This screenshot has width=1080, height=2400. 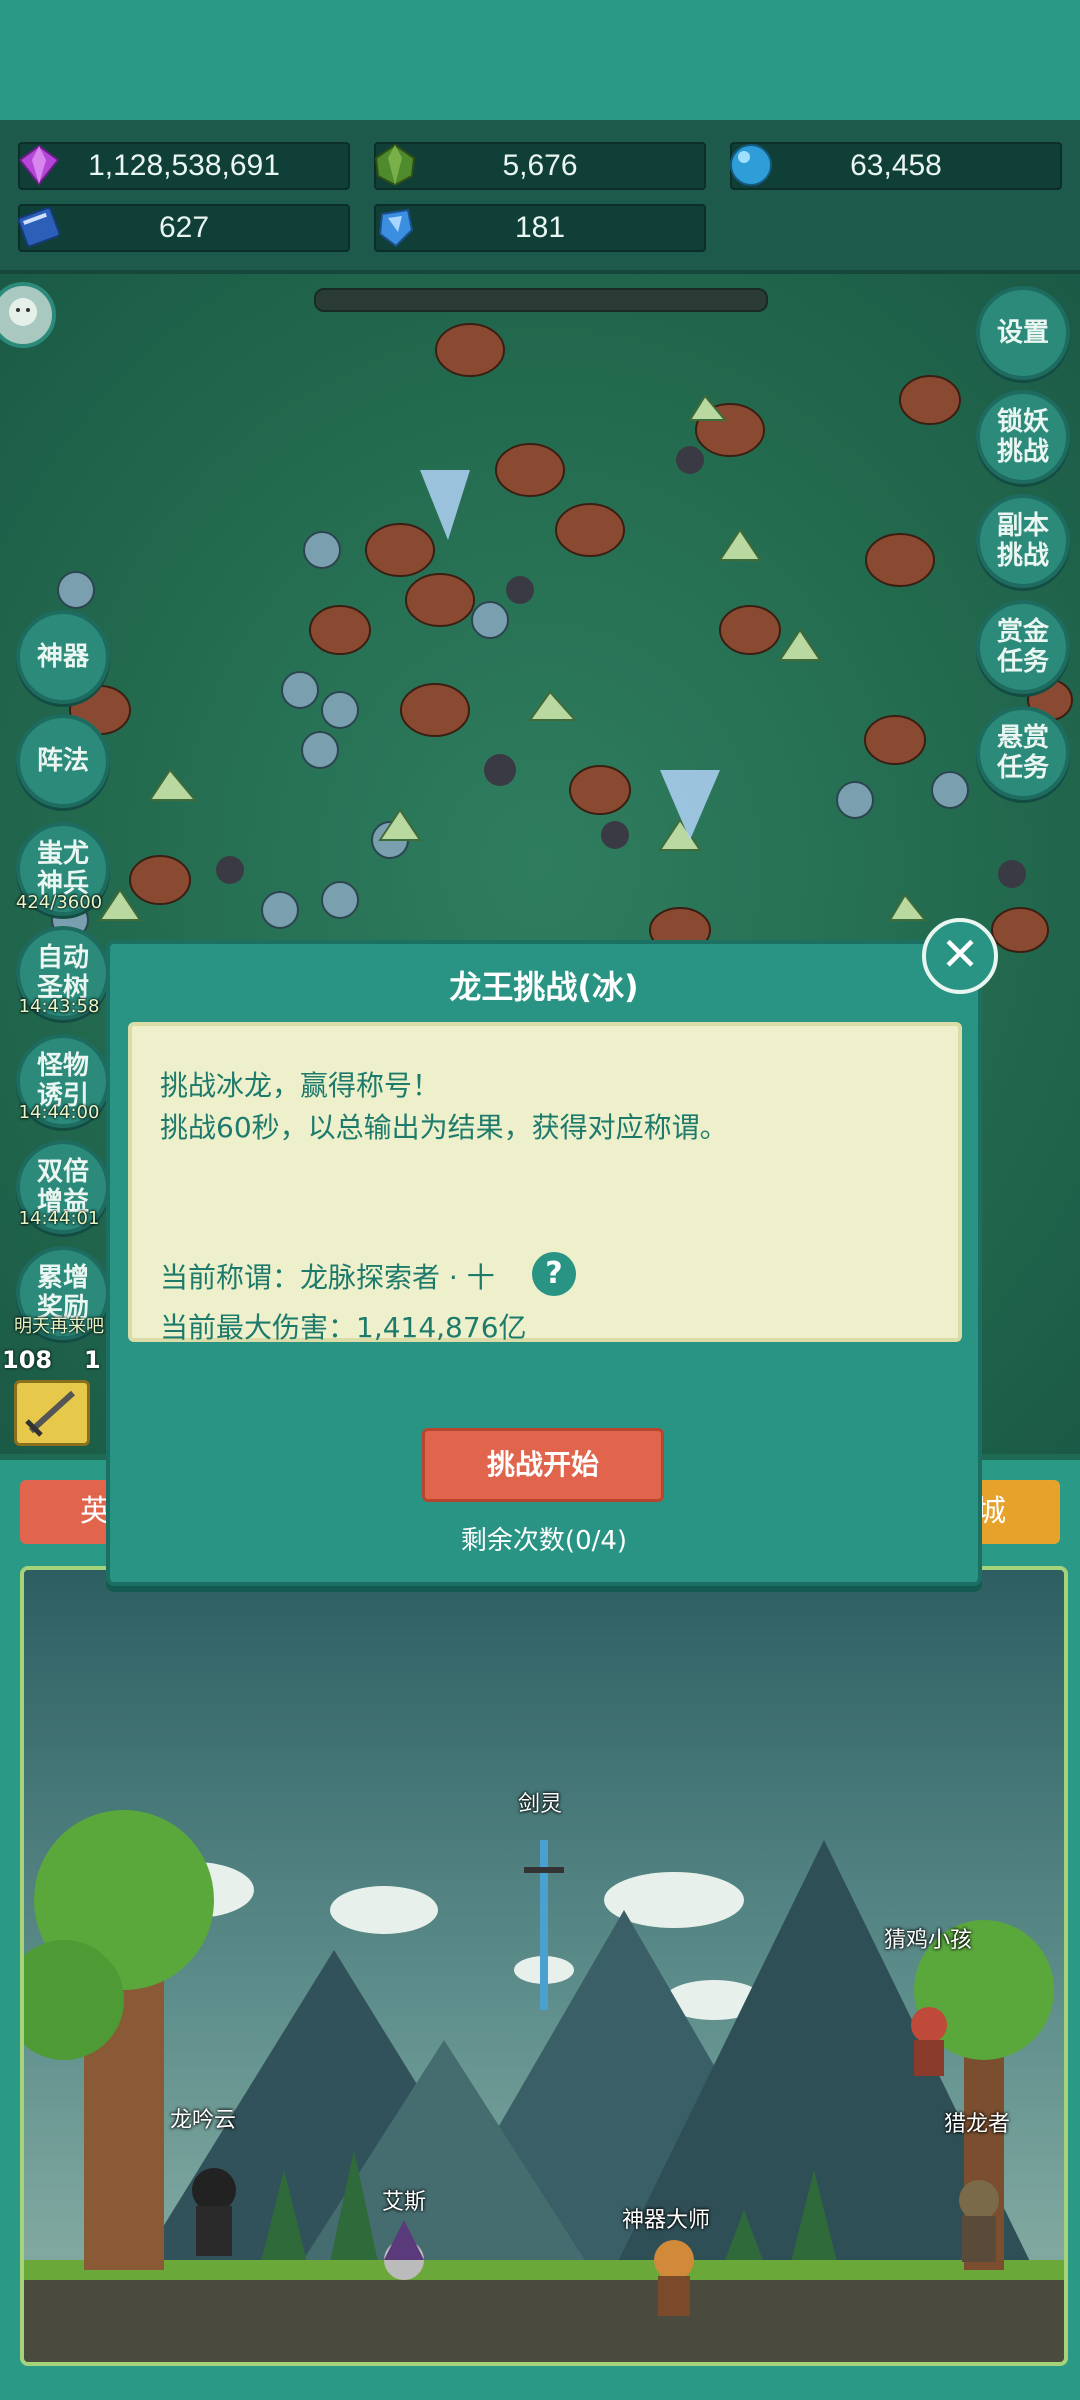 I want to click on artifact-button: 神器, so click(x=63, y=657).